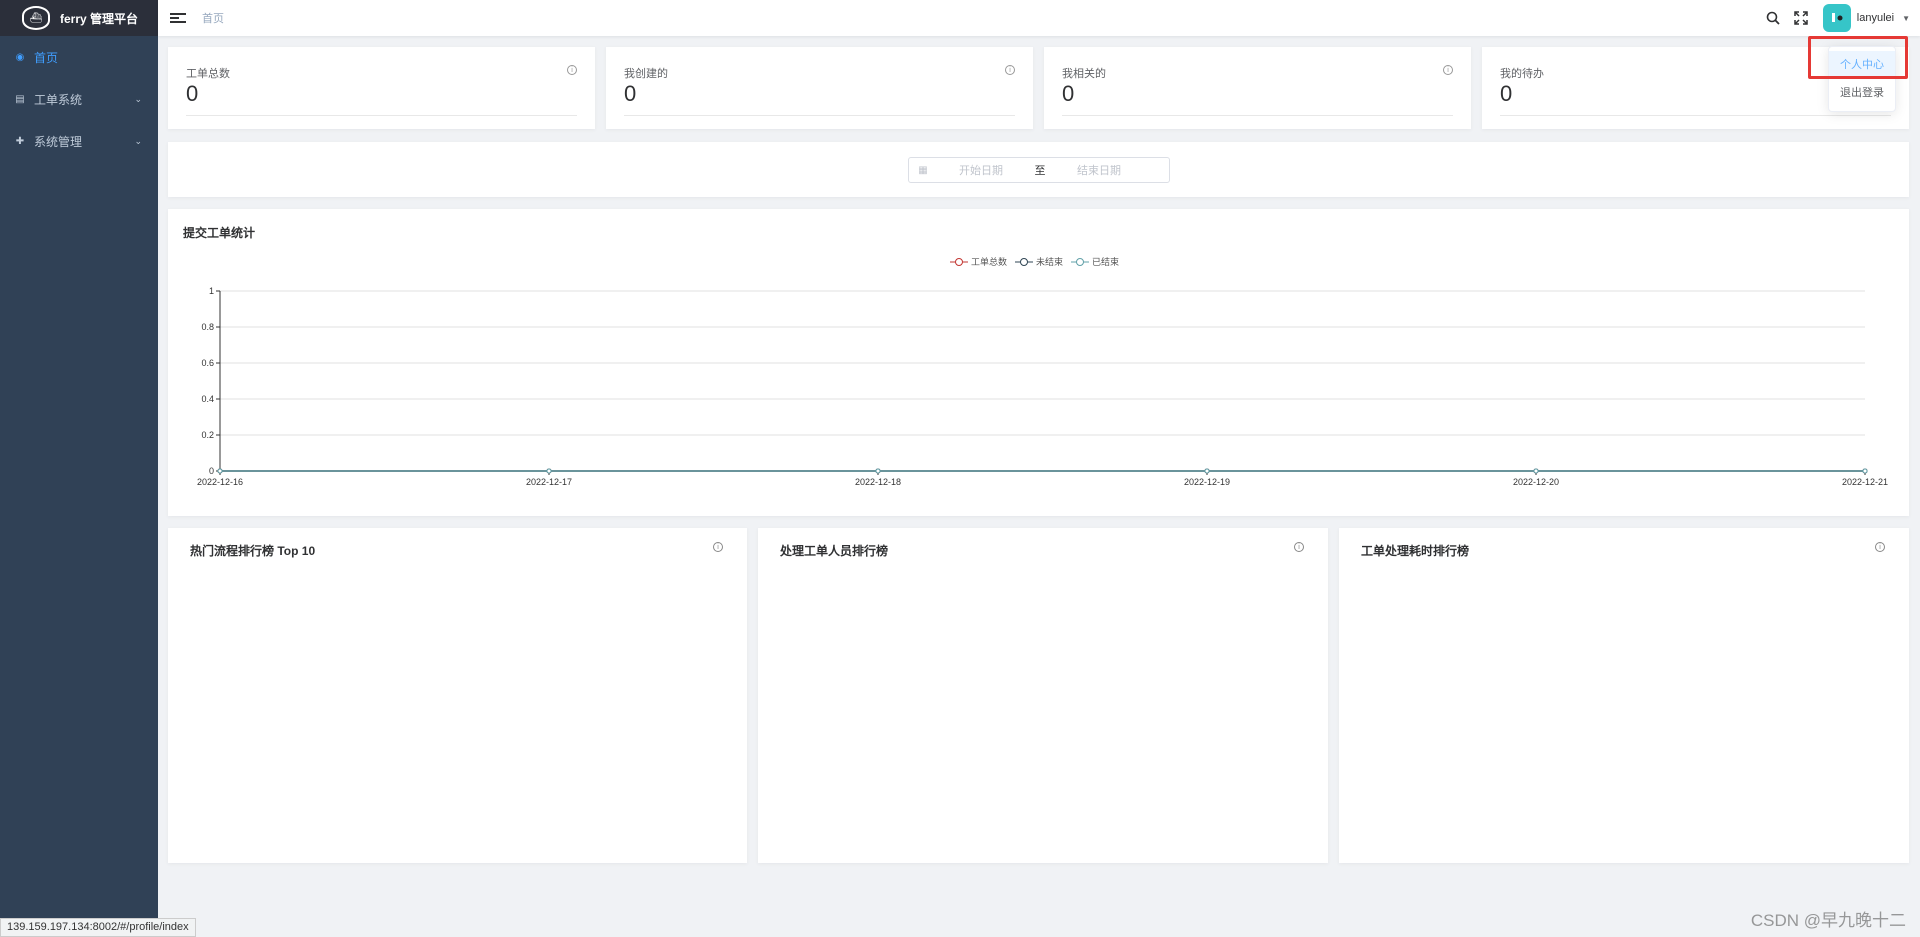  I want to click on watermark: CSDN @早九晚十二, so click(1828, 920).